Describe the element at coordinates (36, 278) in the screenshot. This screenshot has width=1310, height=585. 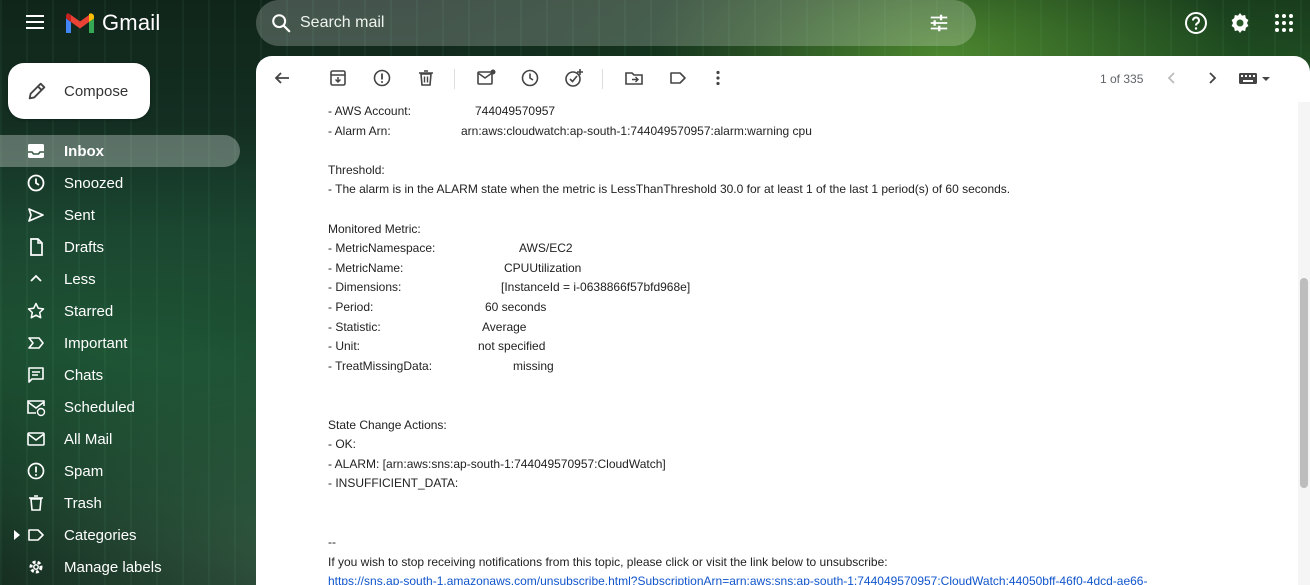
I see `chevron-up-icon` at that location.